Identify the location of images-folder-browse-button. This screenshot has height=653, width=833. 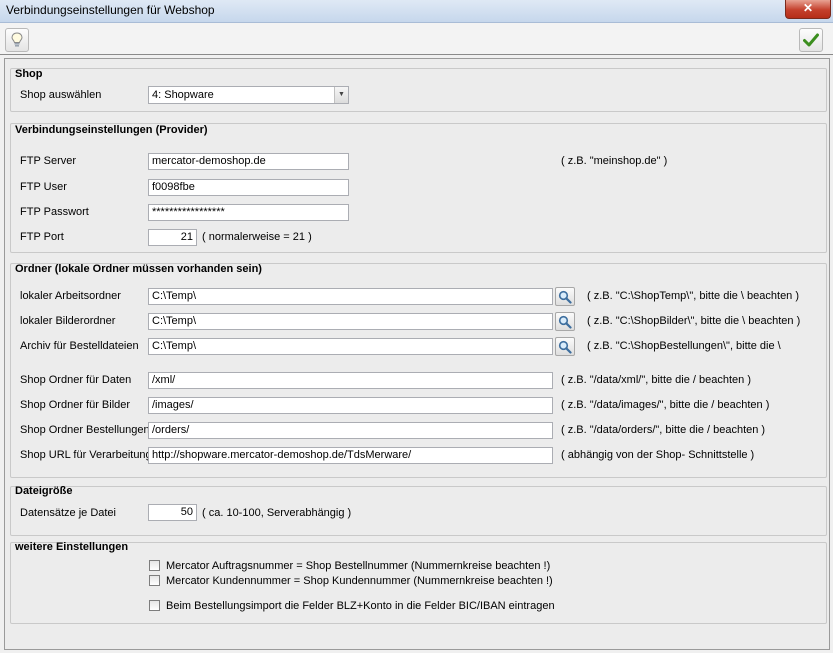
(565, 321).